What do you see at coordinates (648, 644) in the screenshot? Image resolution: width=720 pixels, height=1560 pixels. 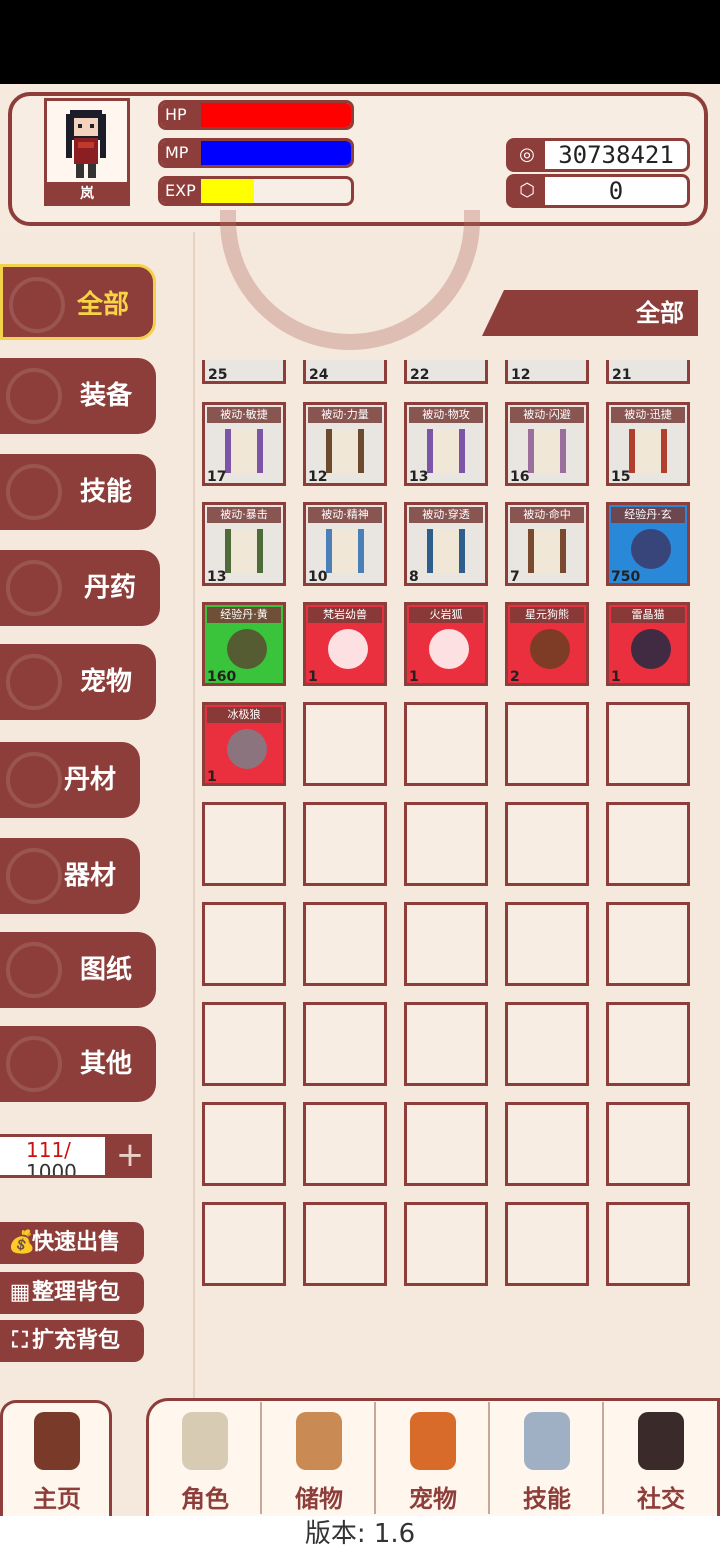 I see `inventory-slot: 雷晶猫 1` at bounding box center [648, 644].